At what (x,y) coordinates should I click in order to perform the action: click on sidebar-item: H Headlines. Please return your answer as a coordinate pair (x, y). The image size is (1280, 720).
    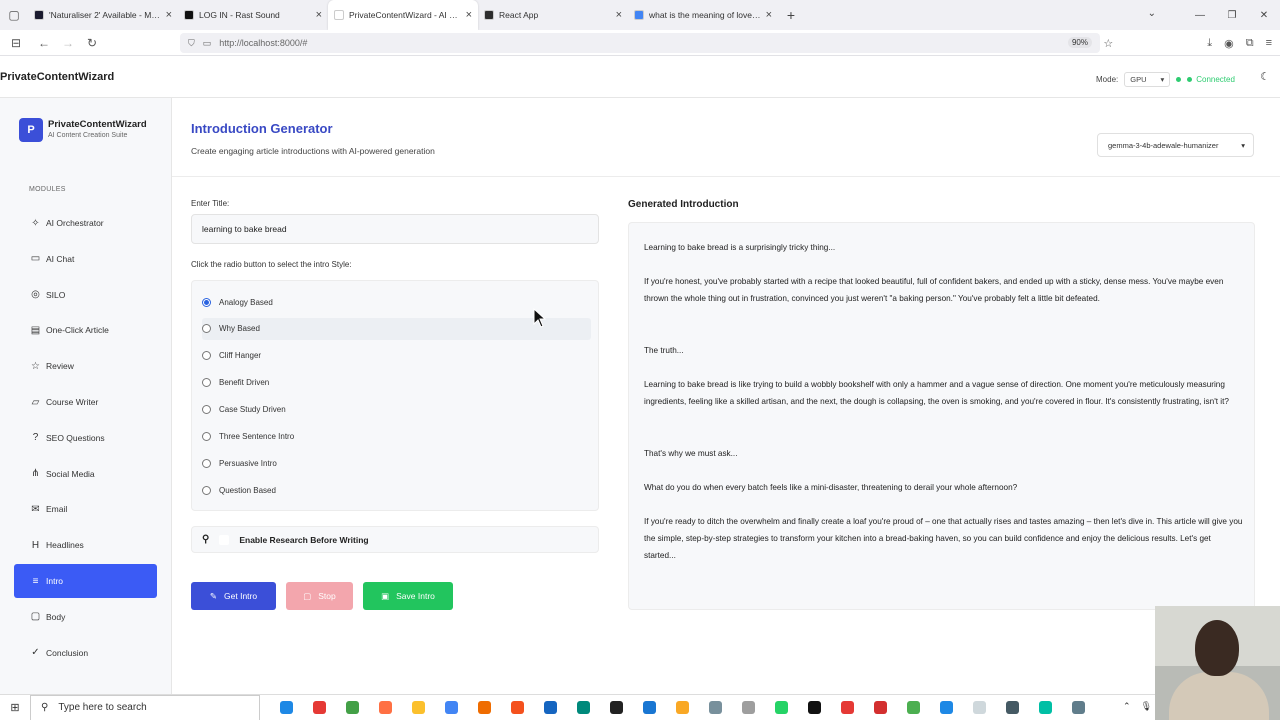
    Looking at the image, I should click on (85, 545).